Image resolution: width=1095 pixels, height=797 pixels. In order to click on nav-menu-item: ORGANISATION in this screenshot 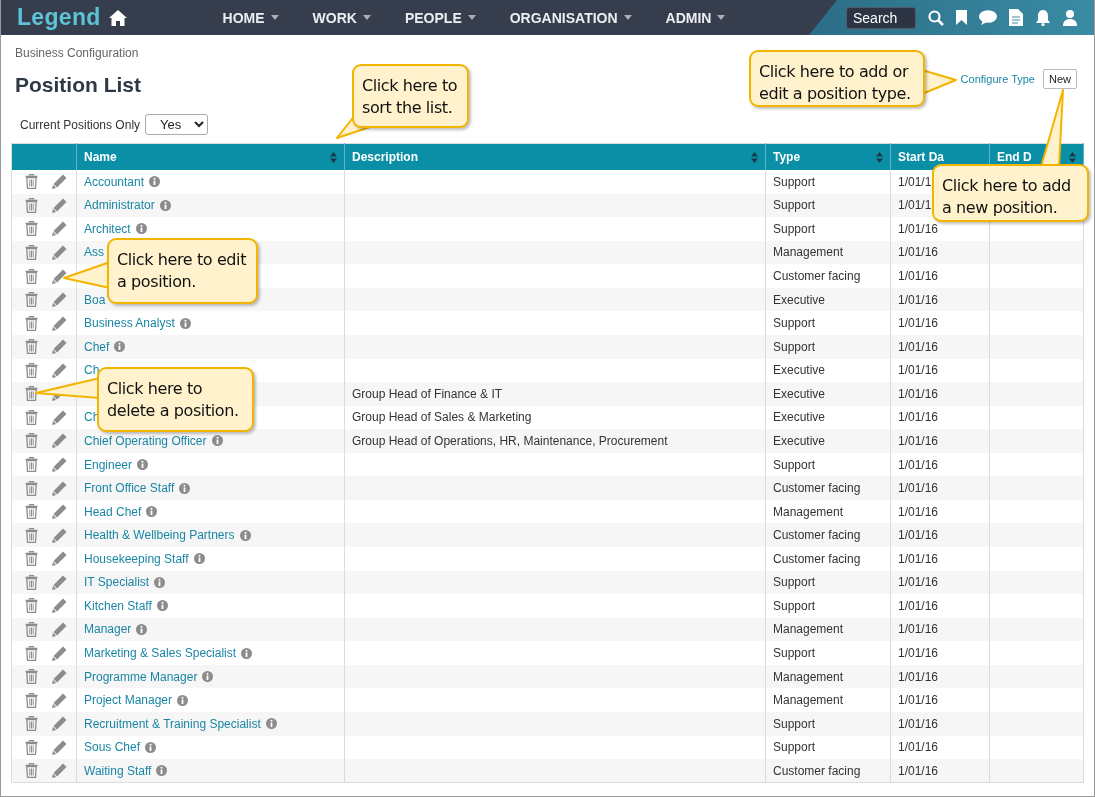, I will do `click(570, 17)`.